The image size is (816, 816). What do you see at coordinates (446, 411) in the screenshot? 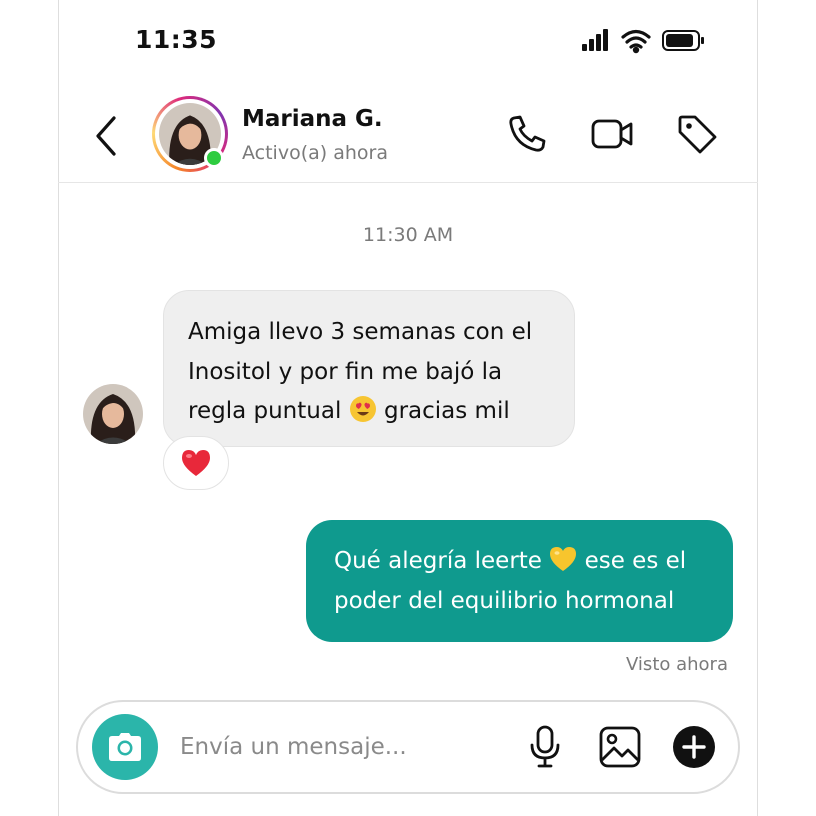
I see `incoming-text-part: gracias mil` at bounding box center [446, 411].